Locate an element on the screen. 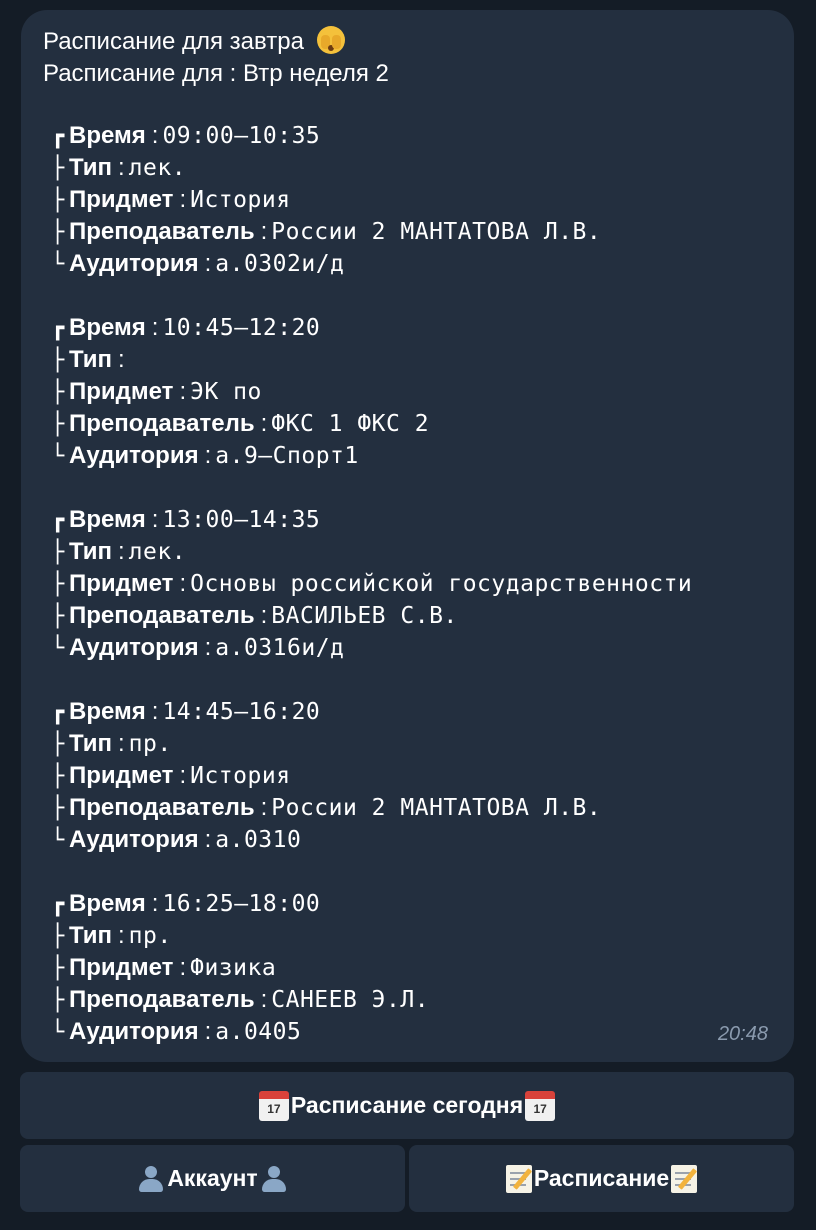 Image resolution: width=816 pixels, height=1230 pixels. schedule-button: Расписание is located at coordinates (601, 1178).